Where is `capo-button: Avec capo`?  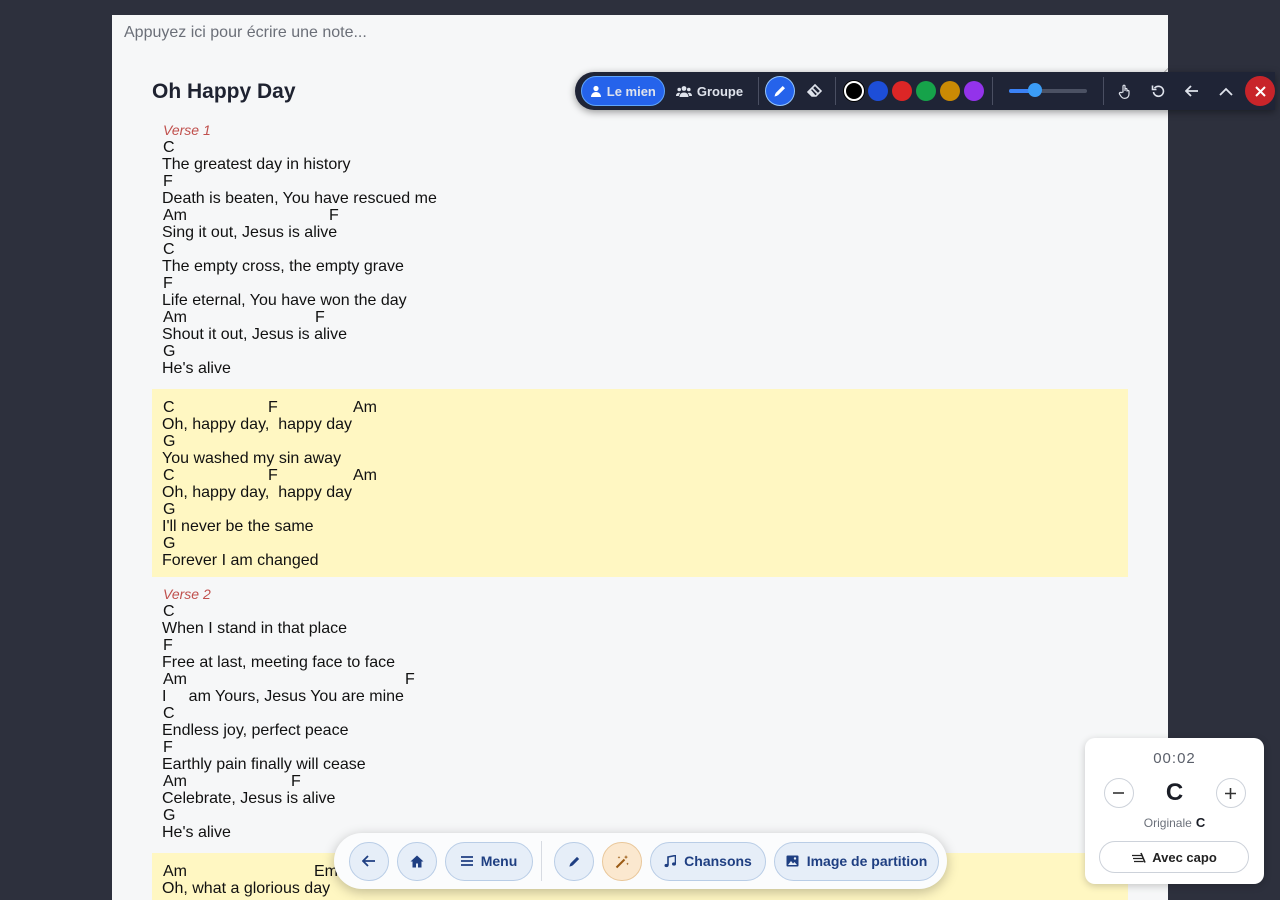
capo-button: Avec capo is located at coordinates (1174, 857).